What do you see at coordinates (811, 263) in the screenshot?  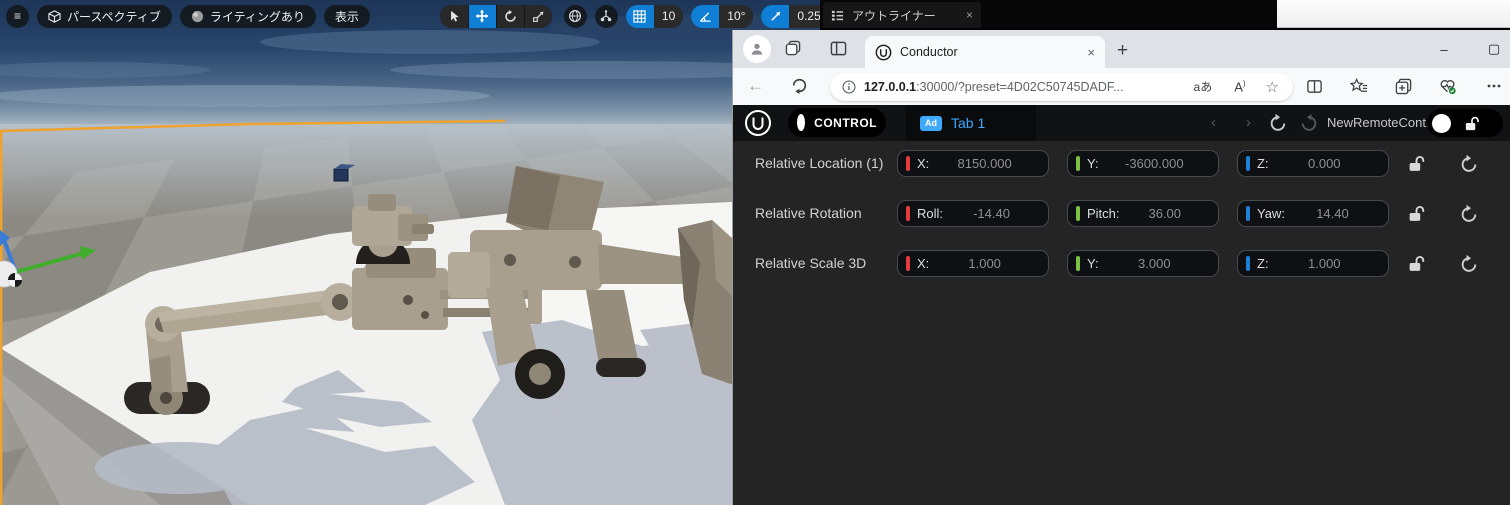 I see `property-label: Relative Scale 3D` at bounding box center [811, 263].